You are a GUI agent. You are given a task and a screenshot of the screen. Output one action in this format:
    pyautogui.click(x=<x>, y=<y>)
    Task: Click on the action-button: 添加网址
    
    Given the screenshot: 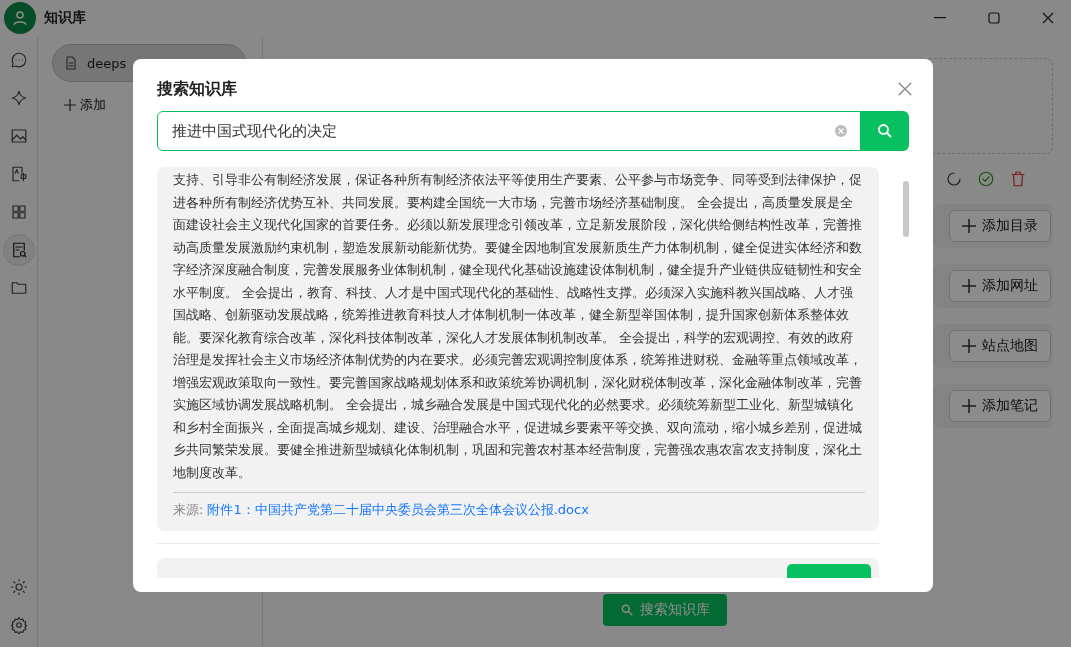 What is the action you would take?
    pyautogui.click(x=1000, y=286)
    